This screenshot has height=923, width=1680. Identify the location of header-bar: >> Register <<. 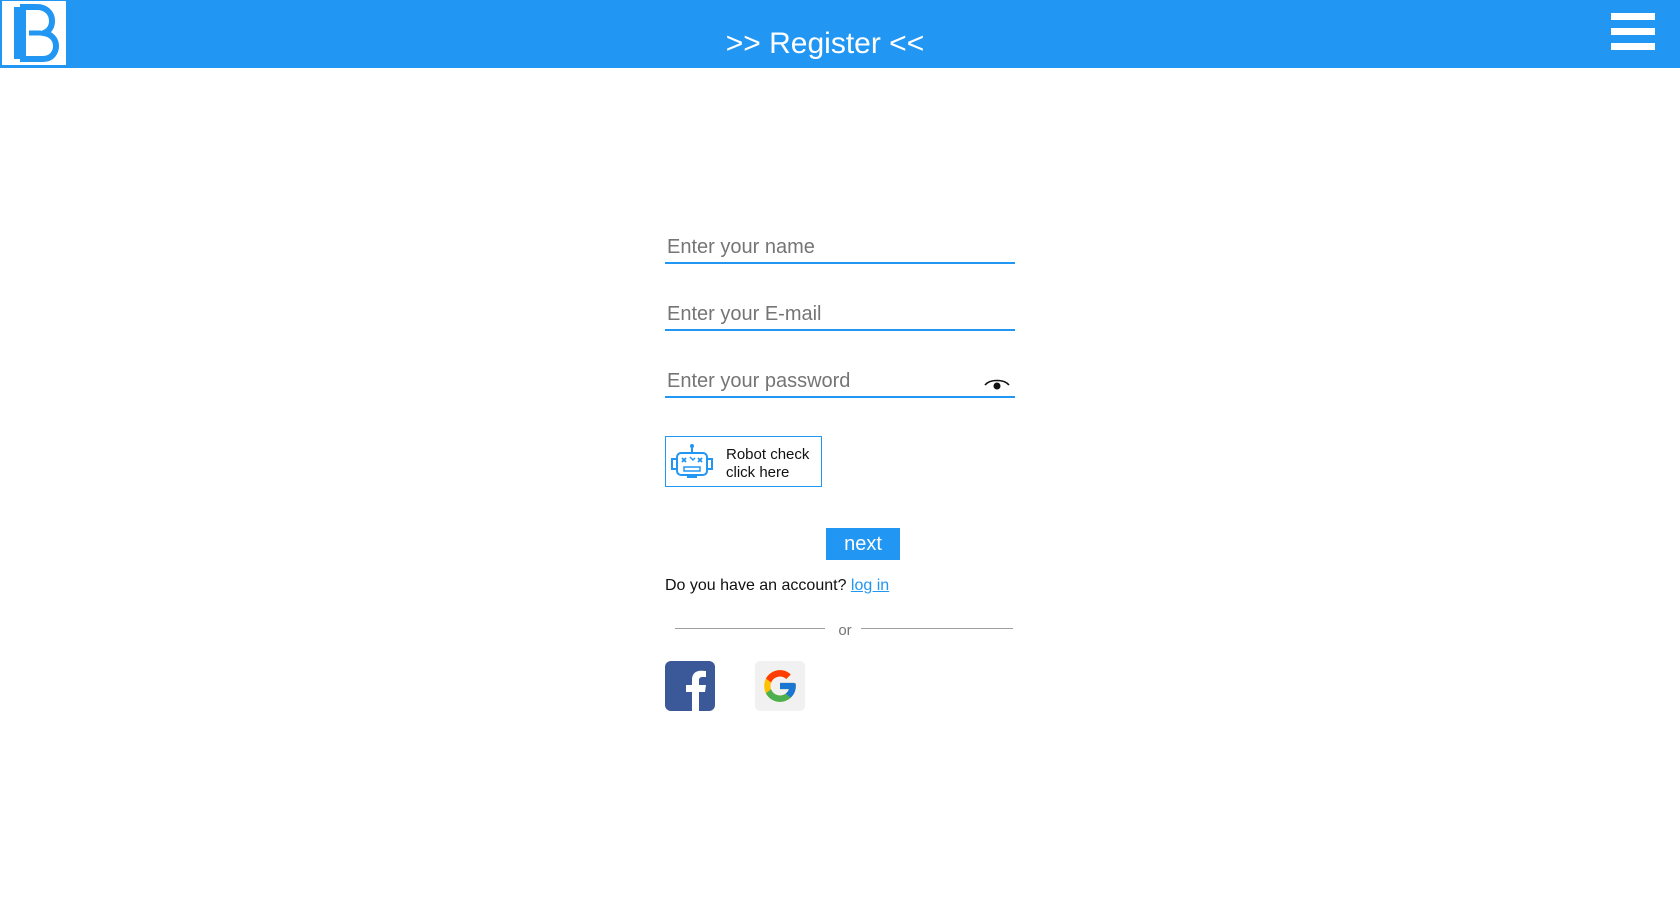
(840, 34).